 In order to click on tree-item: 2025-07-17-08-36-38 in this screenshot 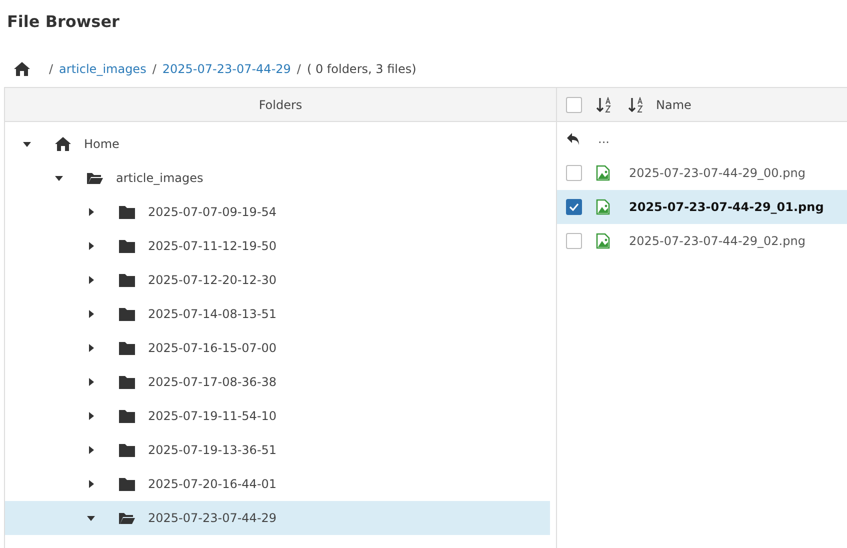, I will do `click(277, 382)`.